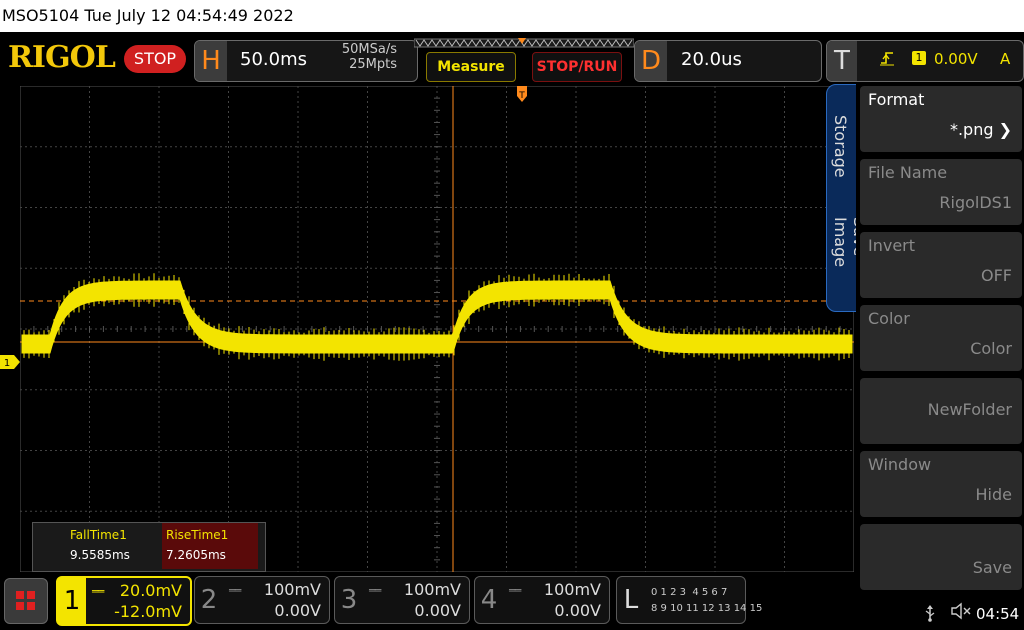  Describe the element at coordinates (689, 592) in the screenshot. I see `logic-row-1: 0 1 2 3 4 5 6 7` at that location.